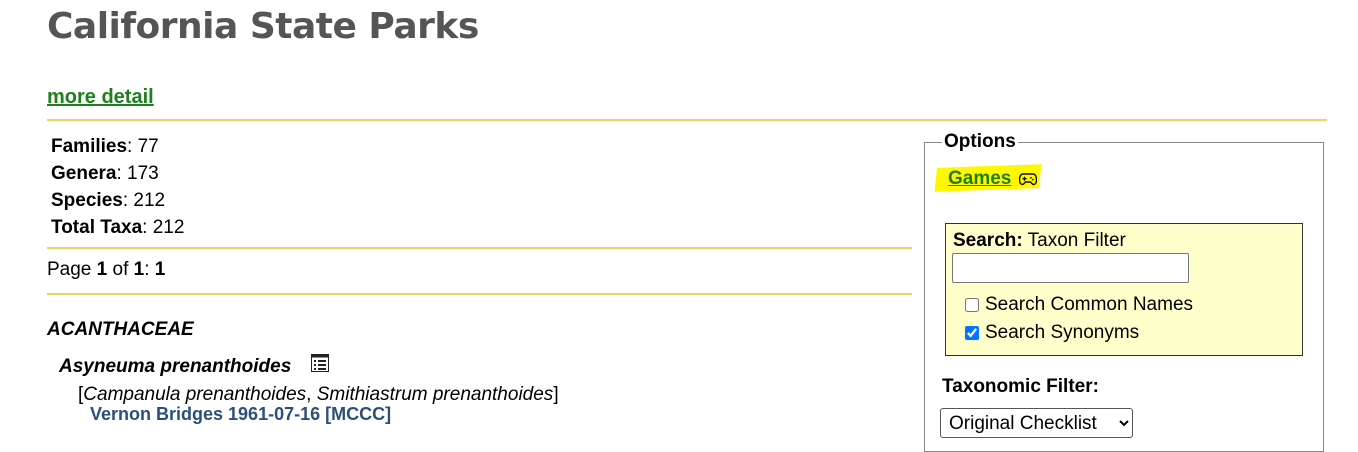 The width and height of the screenshot is (1358, 452). Describe the element at coordinates (120, 329) in the screenshot. I see `family-heading: ACANTHACEAE` at that location.